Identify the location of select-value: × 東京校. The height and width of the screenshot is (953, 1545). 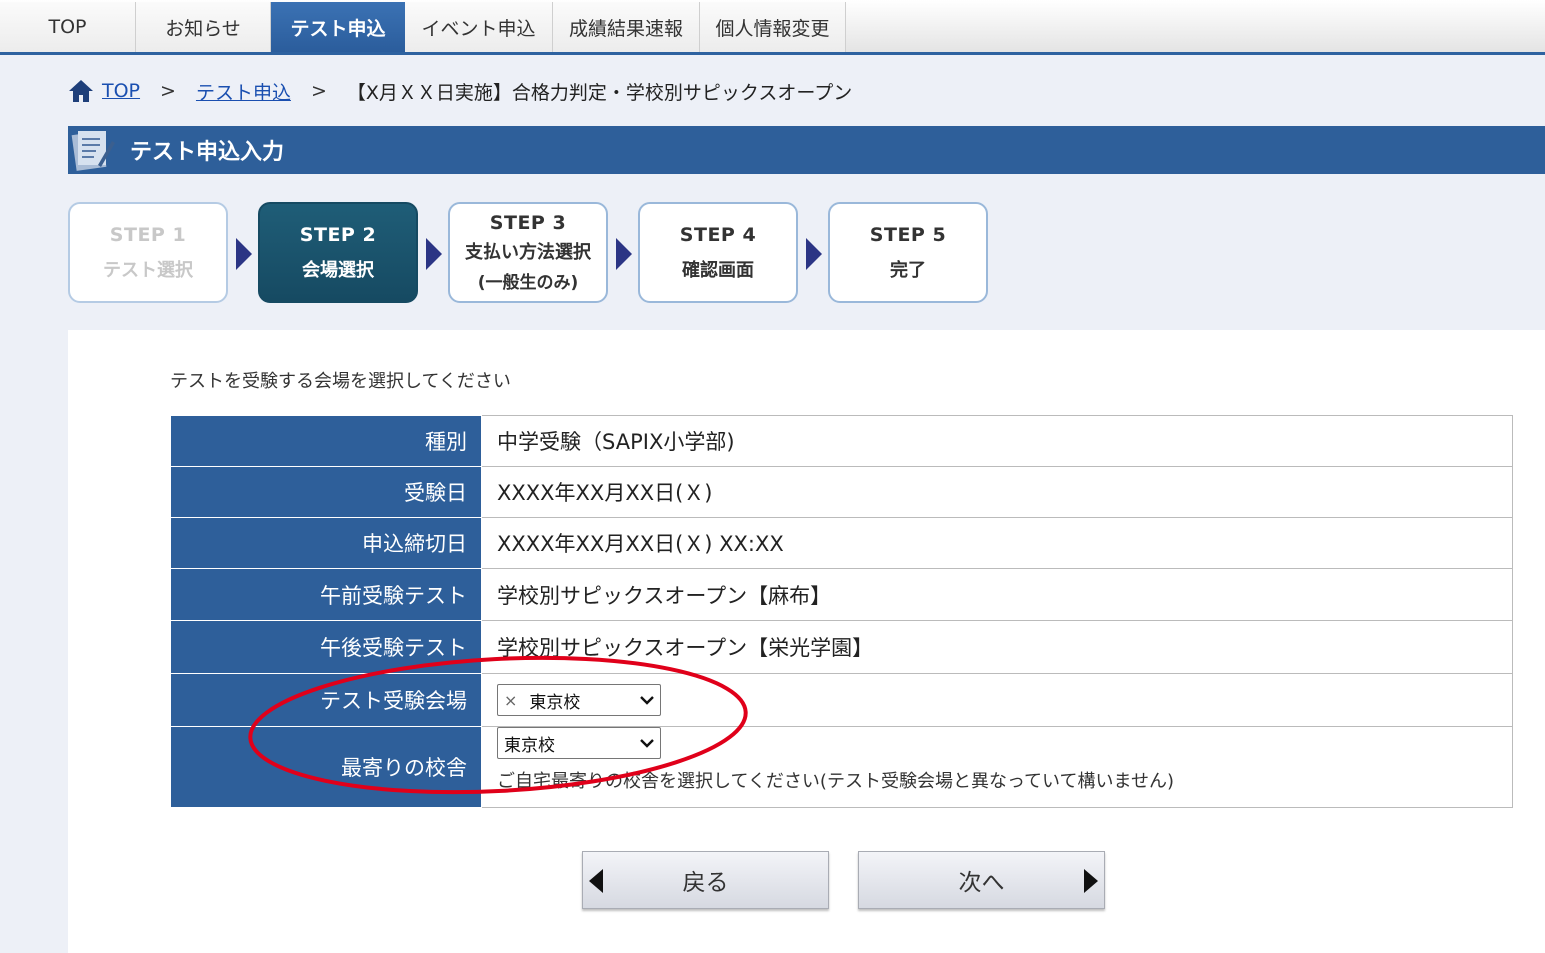
(542, 700).